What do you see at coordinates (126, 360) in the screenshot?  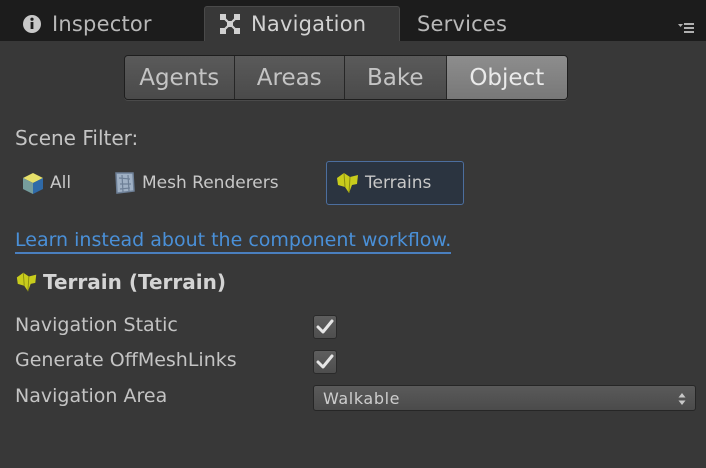 I see `generate-offmeshlinks-label: Generate OffMeshLinks` at bounding box center [126, 360].